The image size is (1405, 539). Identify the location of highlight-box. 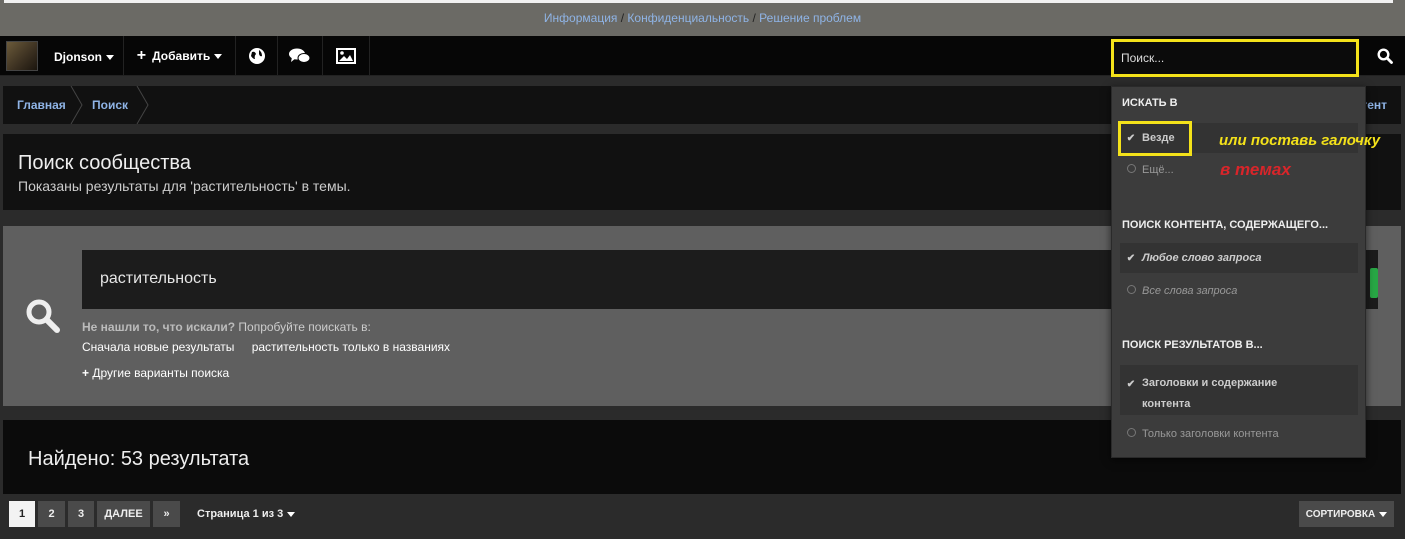
(1155, 138).